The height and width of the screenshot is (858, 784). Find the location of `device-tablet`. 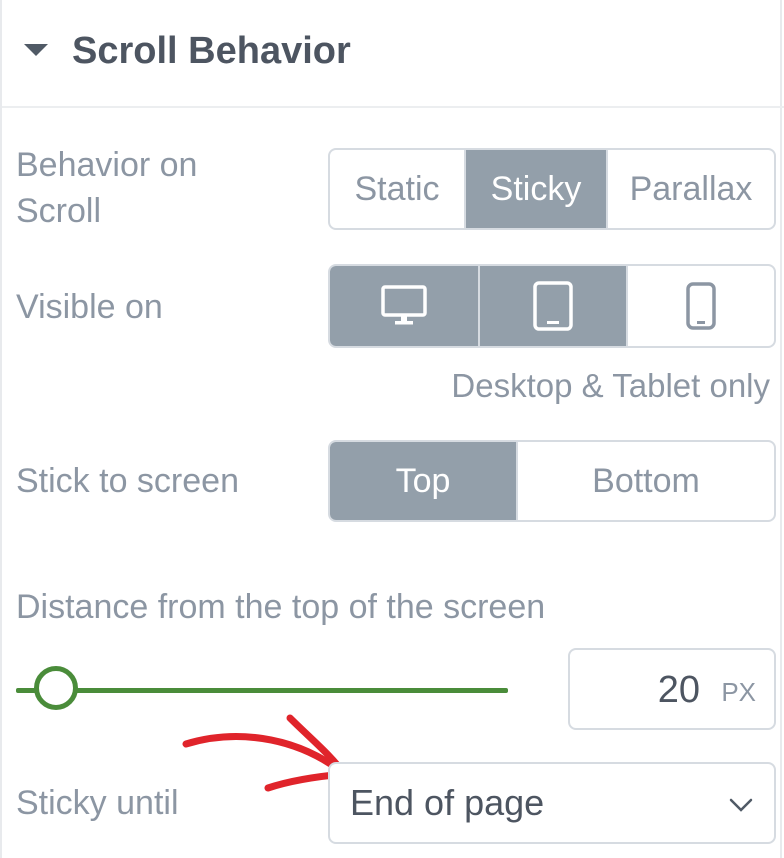

device-tablet is located at coordinates (554, 306).